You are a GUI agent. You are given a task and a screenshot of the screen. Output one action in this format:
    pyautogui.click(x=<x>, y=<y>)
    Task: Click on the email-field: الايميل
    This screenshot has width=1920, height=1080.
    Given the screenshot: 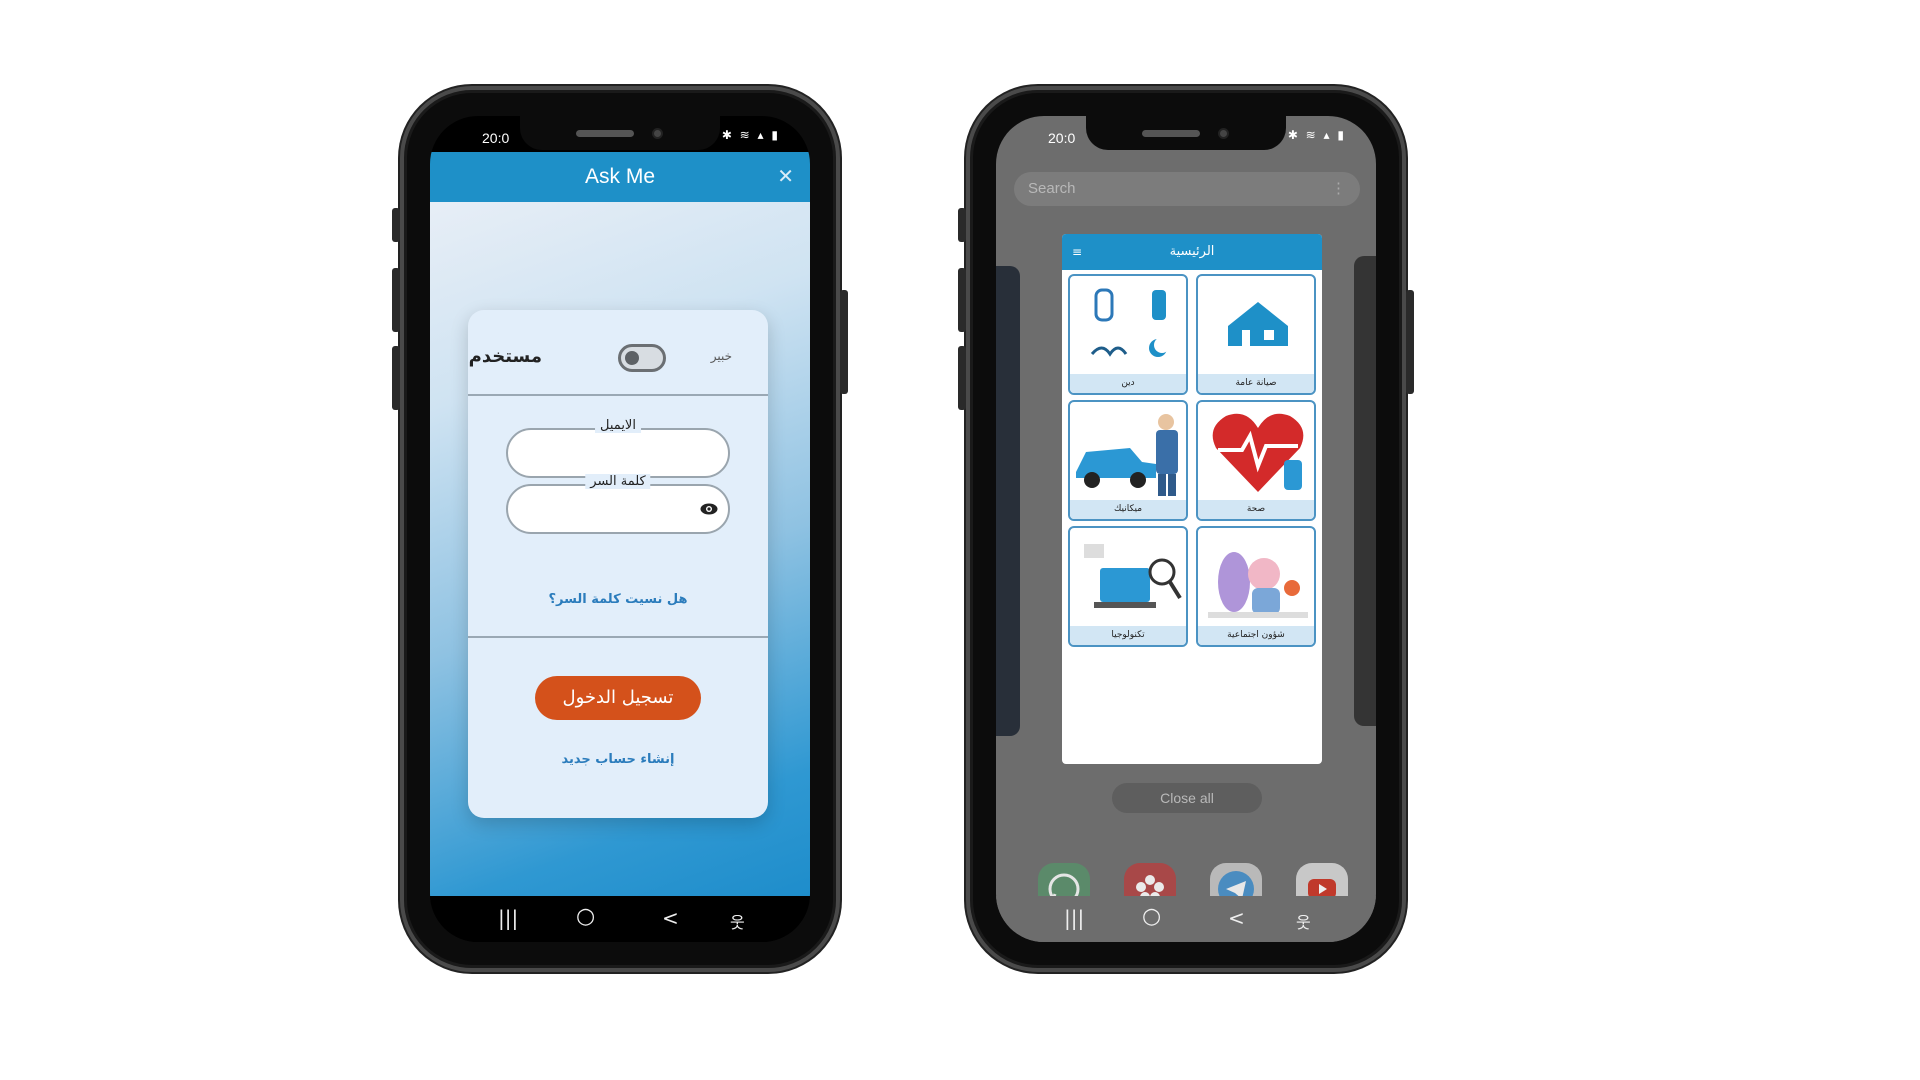 What is the action you would take?
    pyautogui.click(x=618, y=448)
    